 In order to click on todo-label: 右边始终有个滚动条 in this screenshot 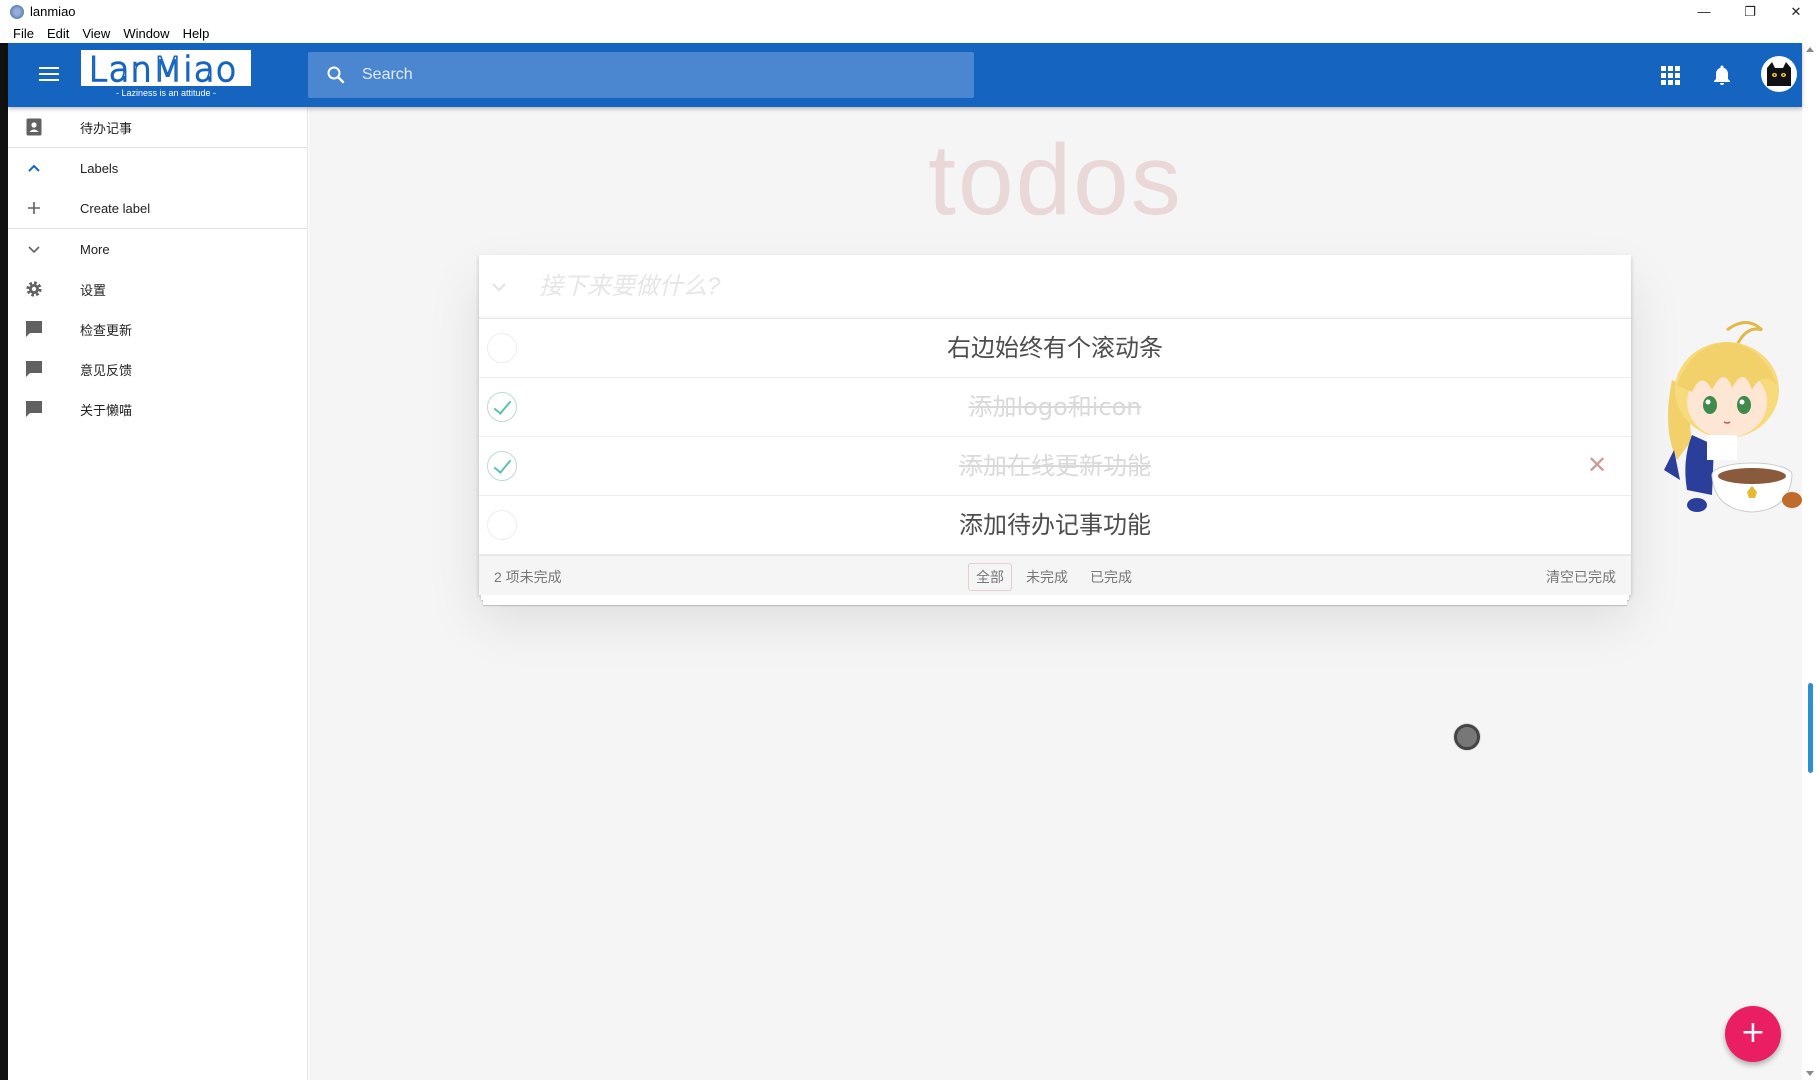, I will do `click(1055, 348)`.